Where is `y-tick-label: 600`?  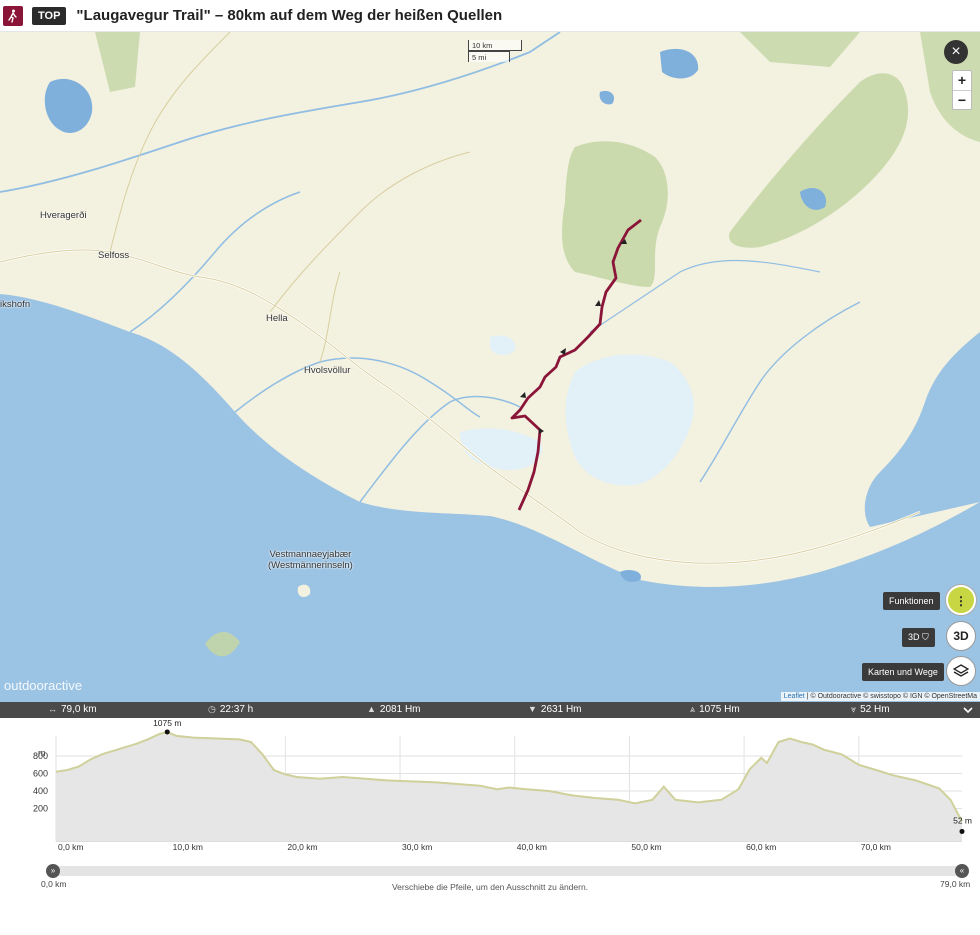 y-tick-label: 600 is located at coordinates (40, 774).